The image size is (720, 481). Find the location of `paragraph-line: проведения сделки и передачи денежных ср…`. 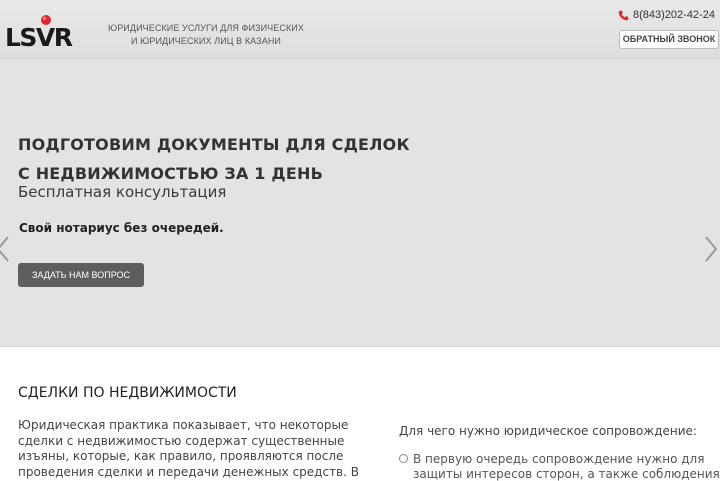

paragraph-line: проведения сделки и передачи денежных ср… is located at coordinates (188, 473).